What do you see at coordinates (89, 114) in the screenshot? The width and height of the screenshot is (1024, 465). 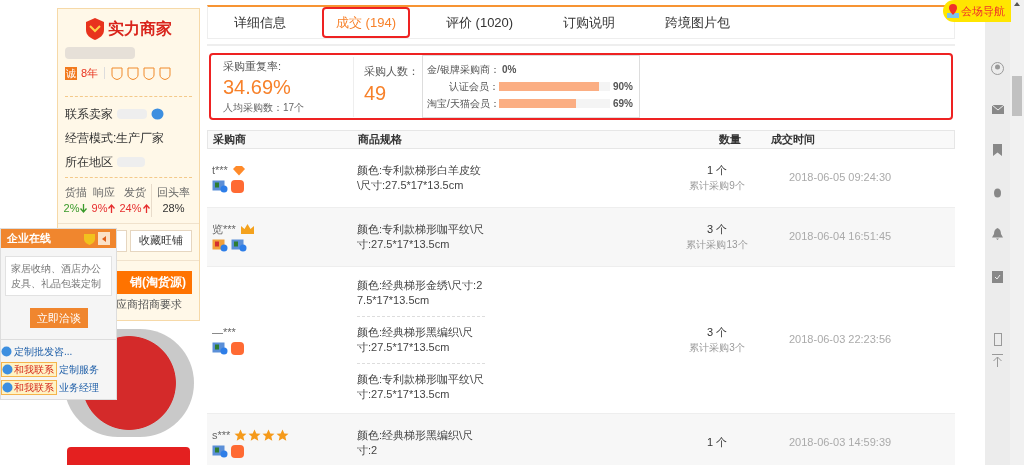 I see `contact-seller-label: 联系卖家` at bounding box center [89, 114].